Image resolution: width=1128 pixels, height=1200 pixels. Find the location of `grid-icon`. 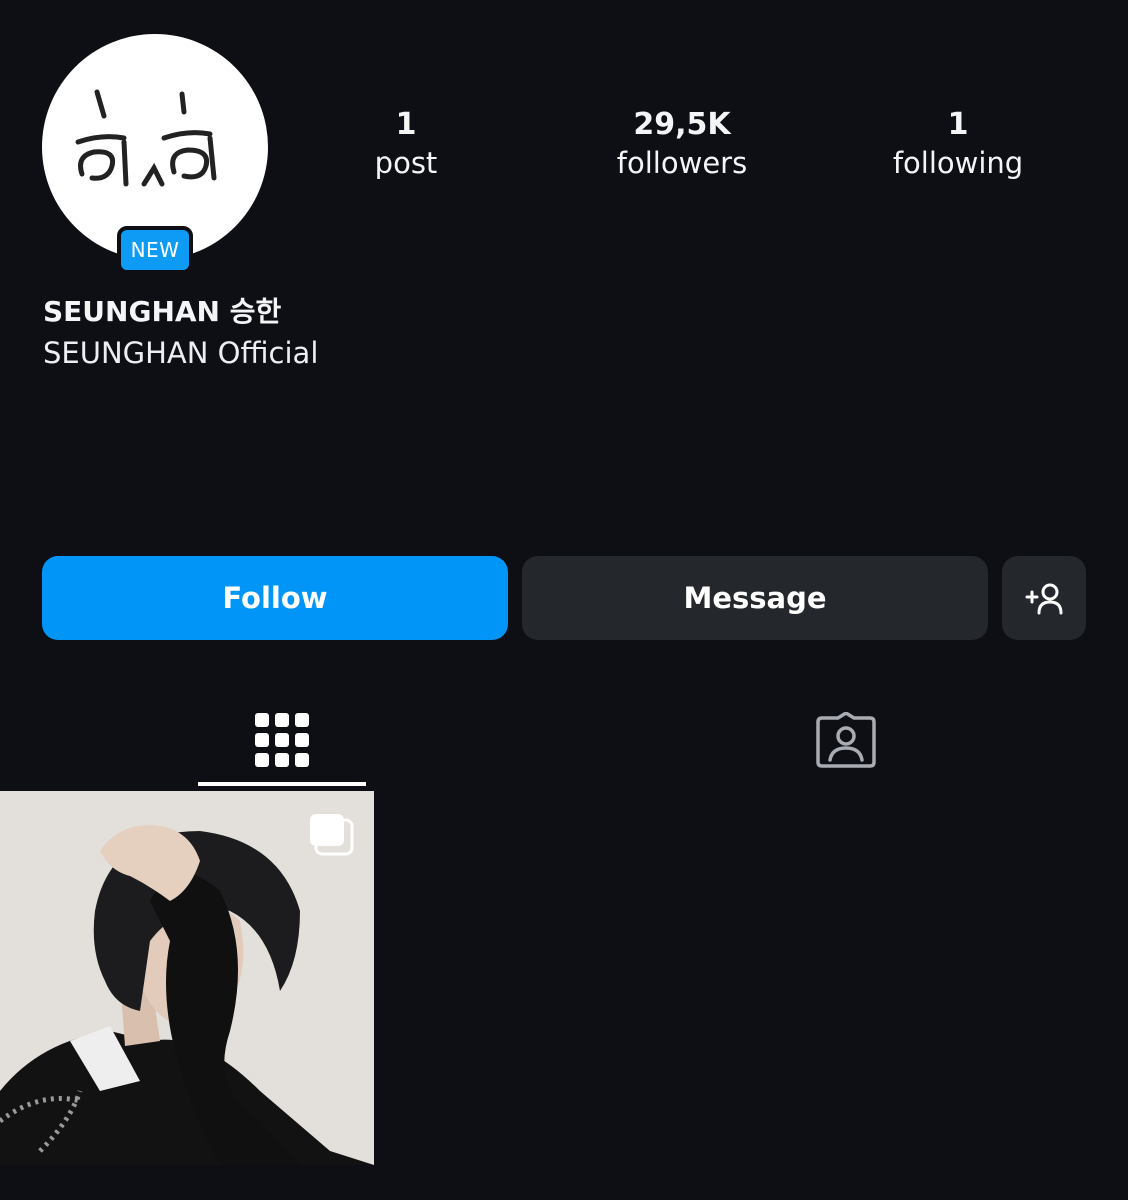

grid-icon is located at coordinates (282, 740).